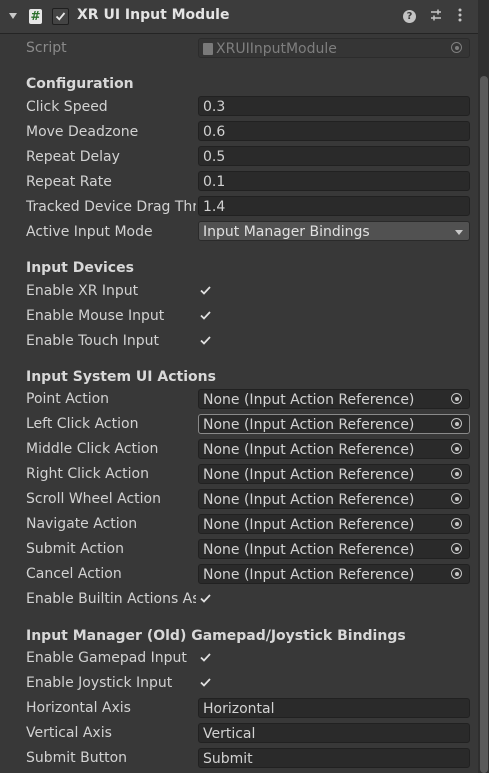  I want to click on presets-icon, so click(436, 16).